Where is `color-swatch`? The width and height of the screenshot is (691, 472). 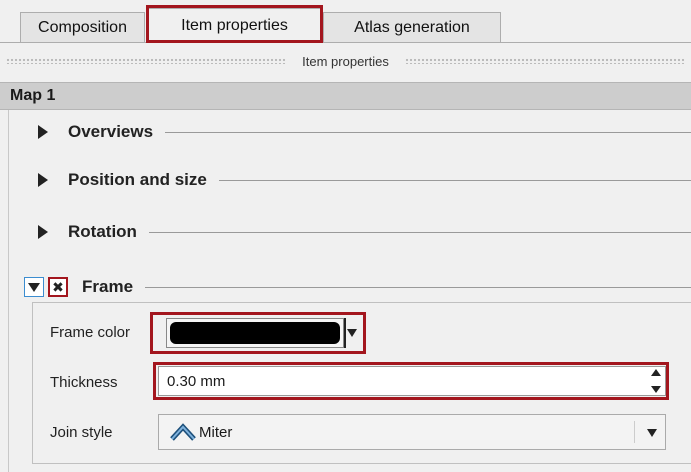 color-swatch is located at coordinates (255, 333).